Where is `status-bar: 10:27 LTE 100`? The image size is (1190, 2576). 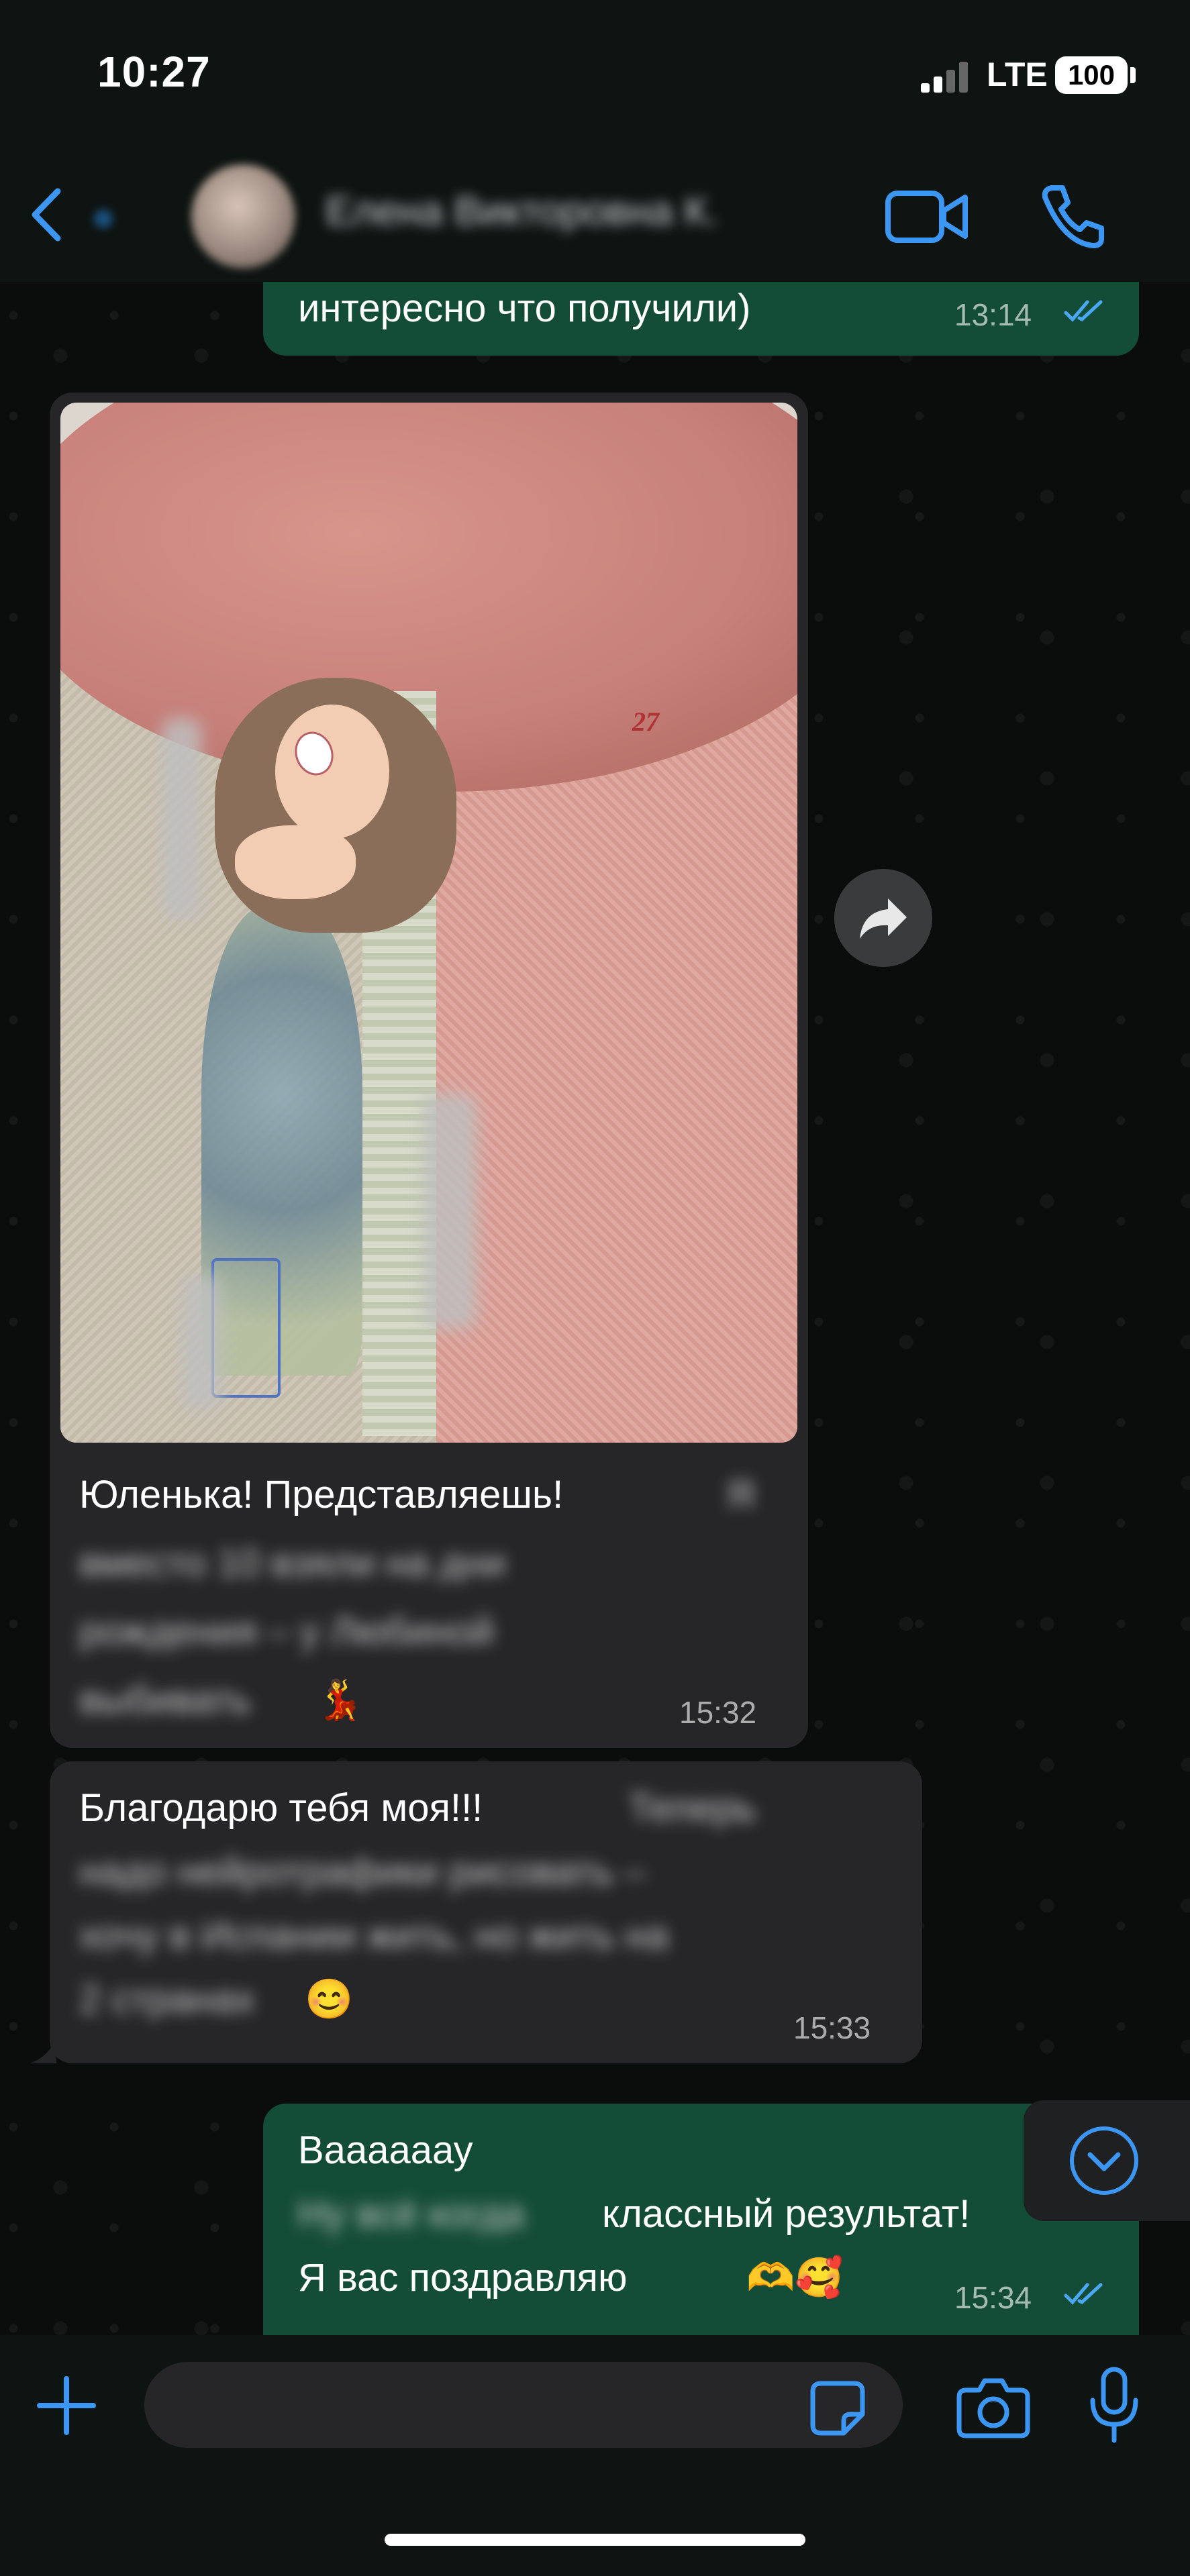
status-bar: 10:27 LTE 100 is located at coordinates (595, 74).